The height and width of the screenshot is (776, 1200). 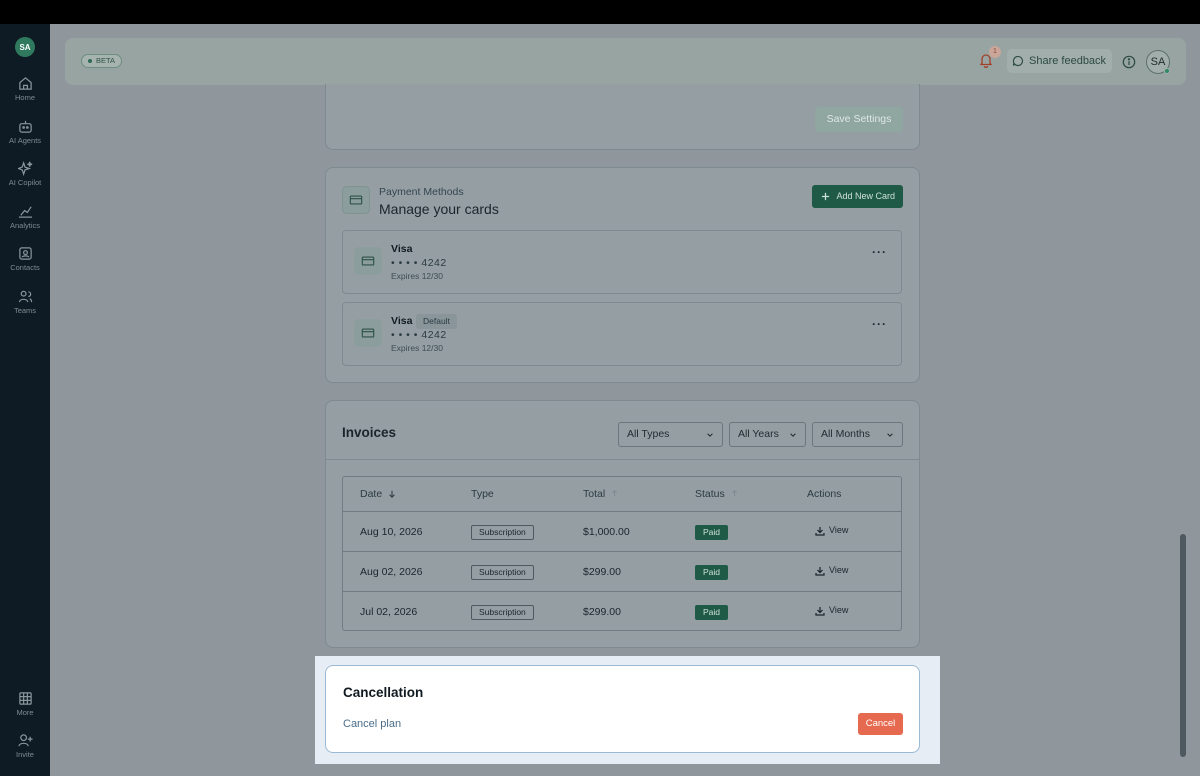 What do you see at coordinates (594, 494) in the screenshot?
I see `column-header-label: Total` at bounding box center [594, 494].